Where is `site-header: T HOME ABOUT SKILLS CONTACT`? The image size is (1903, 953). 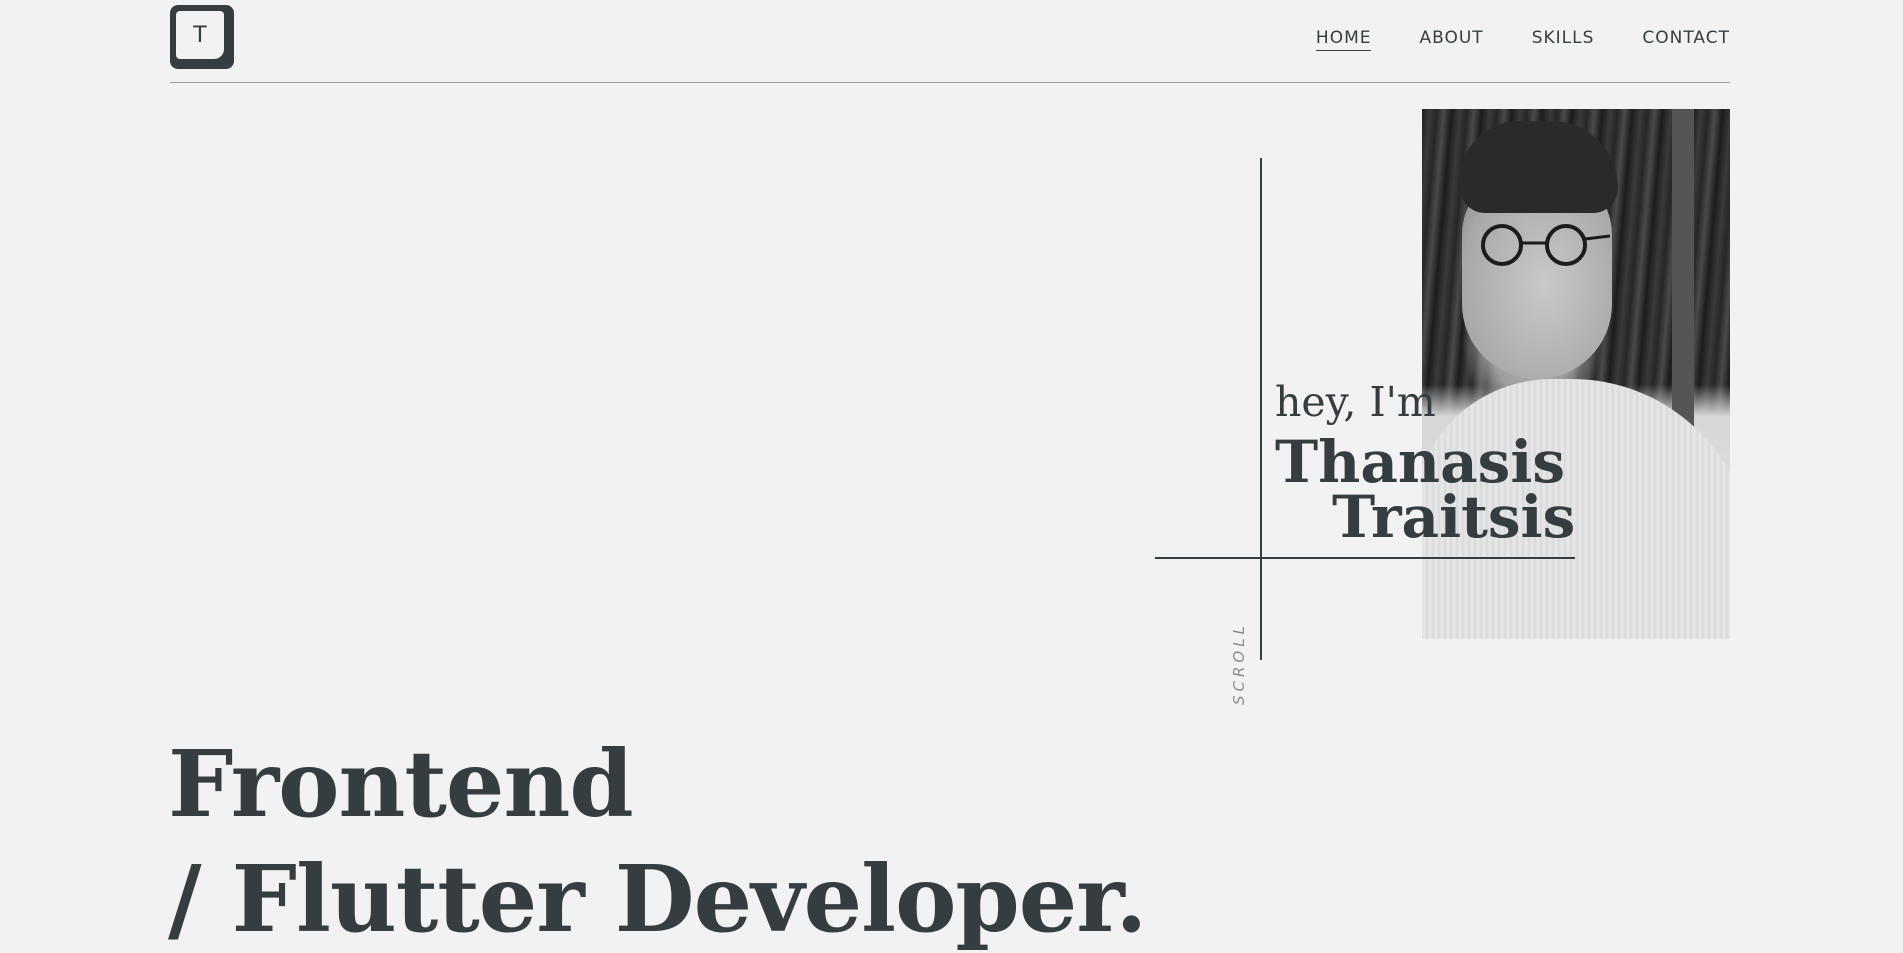
site-header: T HOME ABOUT SKILLS CONTACT is located at coordinates (950, 41).